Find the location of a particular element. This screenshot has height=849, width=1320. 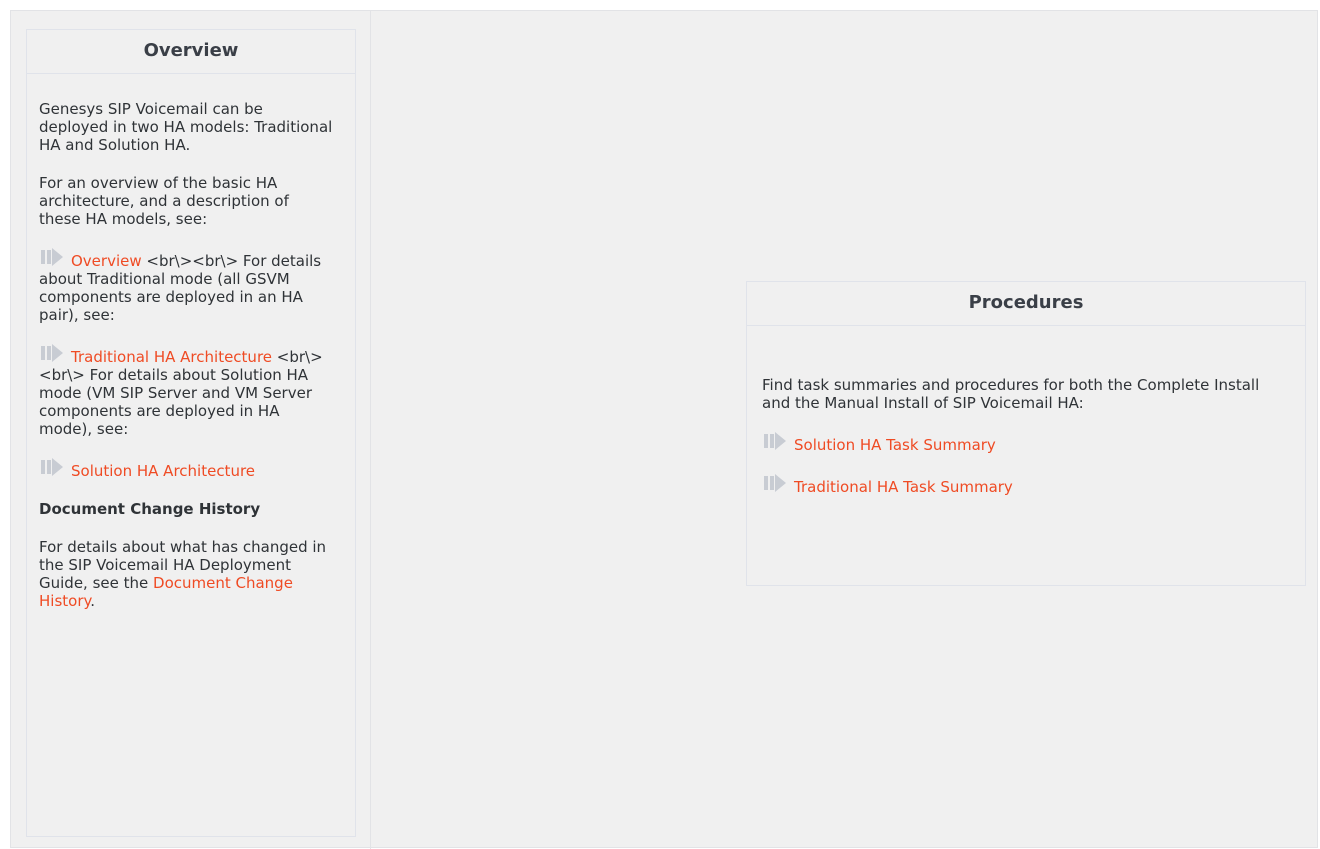

solution-ha-task-summary-link: Solution HA Task Summary is located at coordinates (895, 445).